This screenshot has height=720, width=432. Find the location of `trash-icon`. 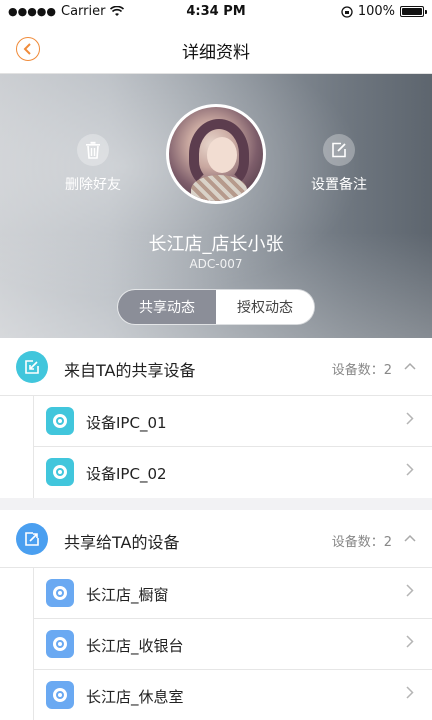

trash-icon is located at coordinates (93, 150).